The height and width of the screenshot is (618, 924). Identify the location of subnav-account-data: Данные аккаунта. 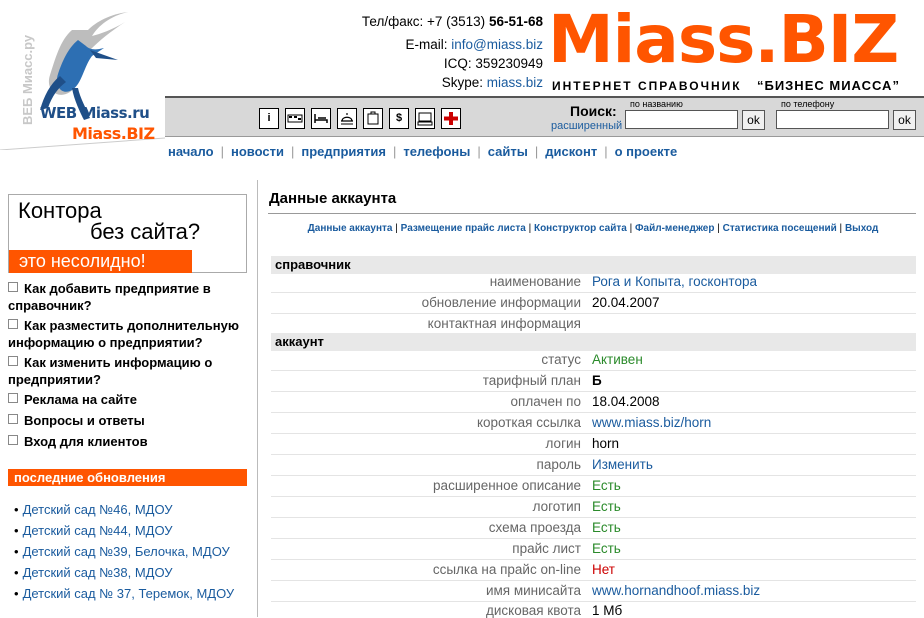
(350, 228).